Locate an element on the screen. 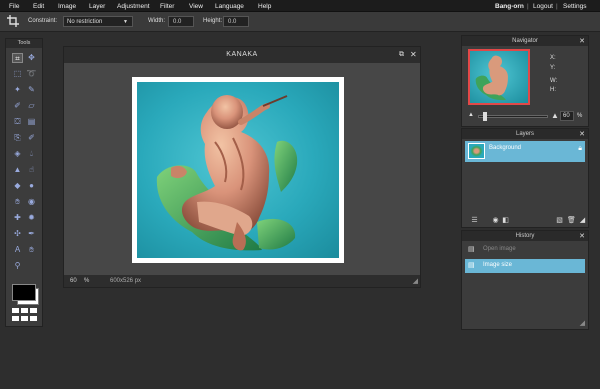  smudge-icon: ☝︎ is located at coordinates (31, 170).